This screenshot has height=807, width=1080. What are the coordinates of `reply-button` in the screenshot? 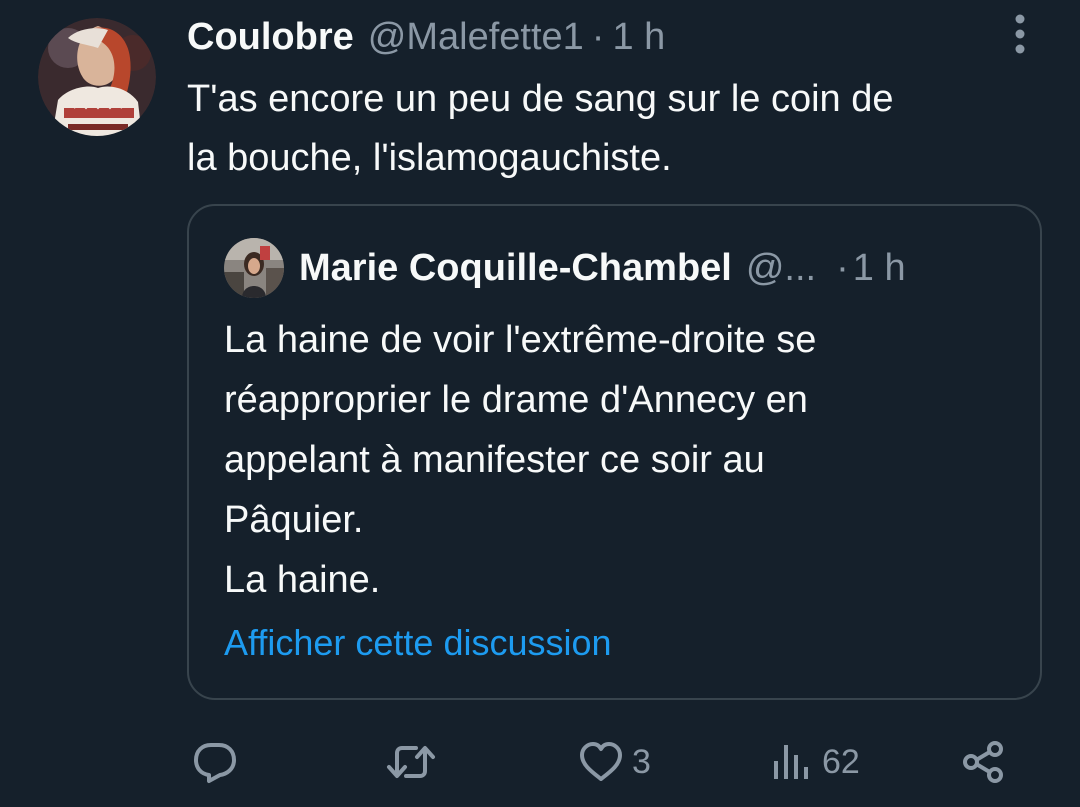 It's located at (219, 762).